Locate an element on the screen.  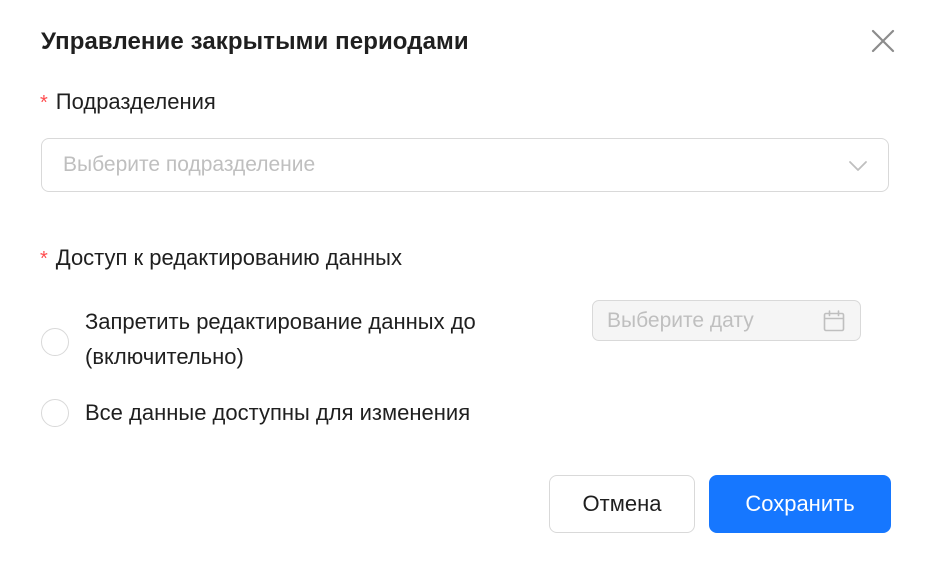
division-label-row: * Подразделения is located at coordinates (128, 102).